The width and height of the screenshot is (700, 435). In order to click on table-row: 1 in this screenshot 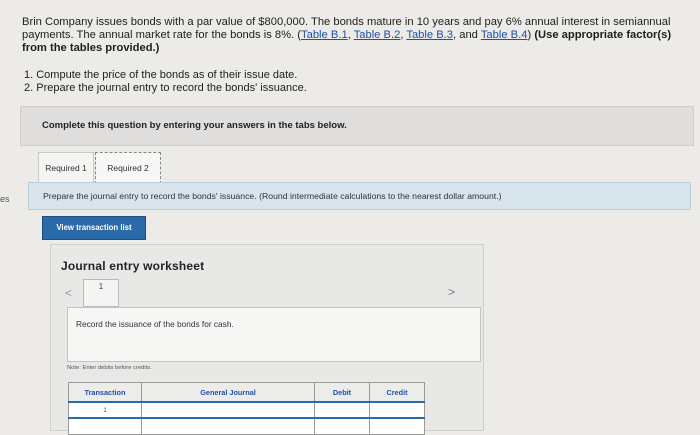, I will do `click(246, 410)`.